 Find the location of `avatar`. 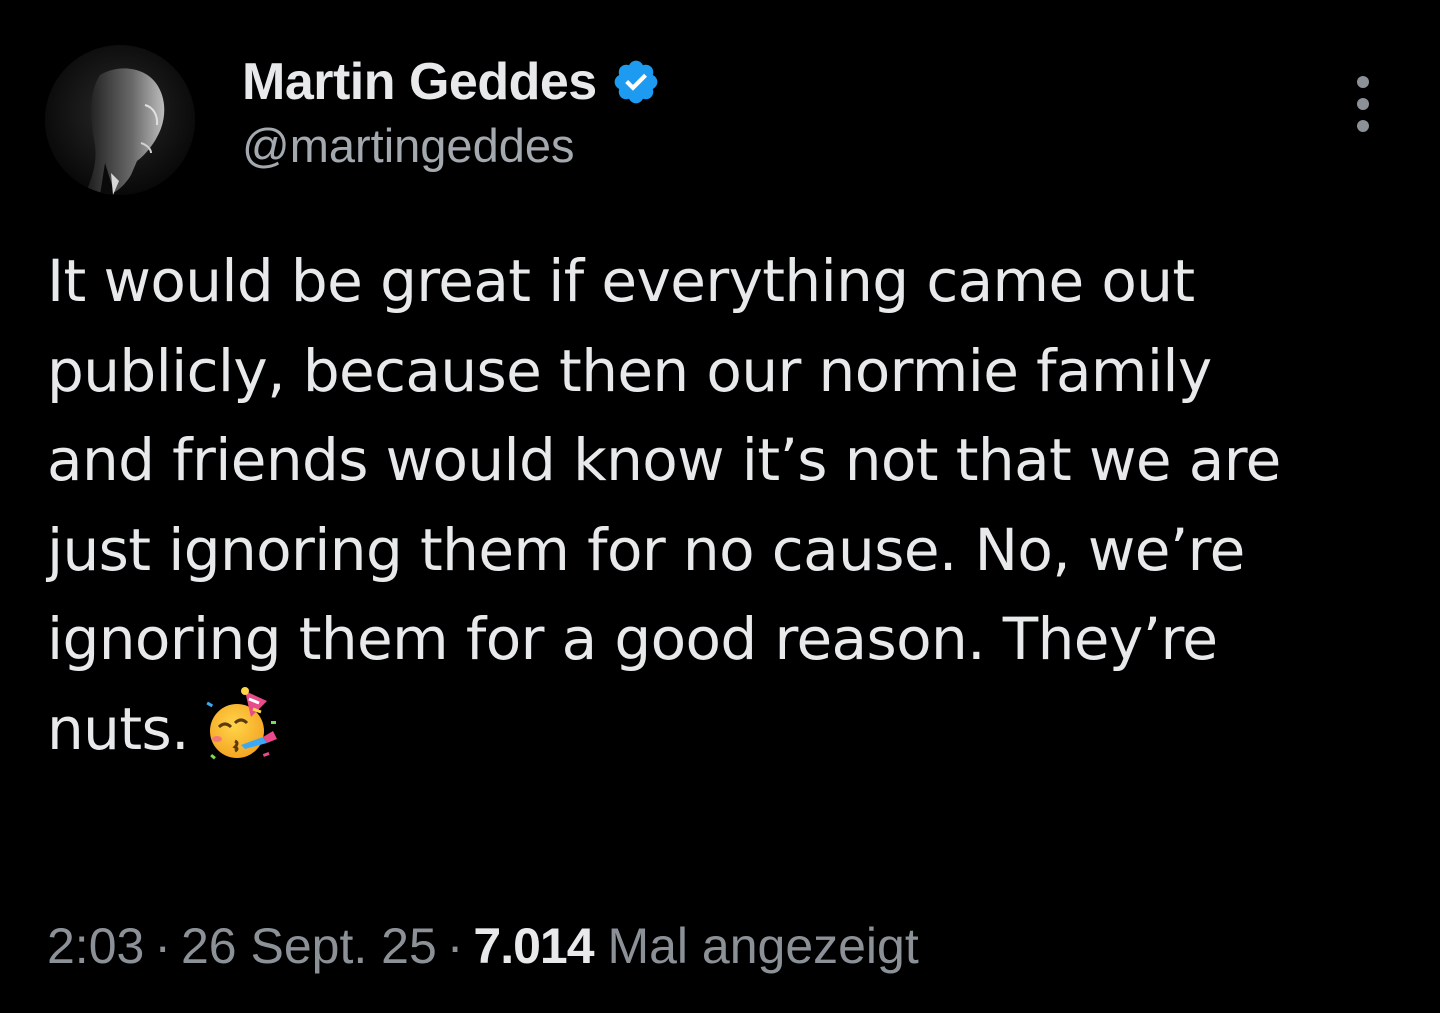

avatar is located at coordinates (120, 120).